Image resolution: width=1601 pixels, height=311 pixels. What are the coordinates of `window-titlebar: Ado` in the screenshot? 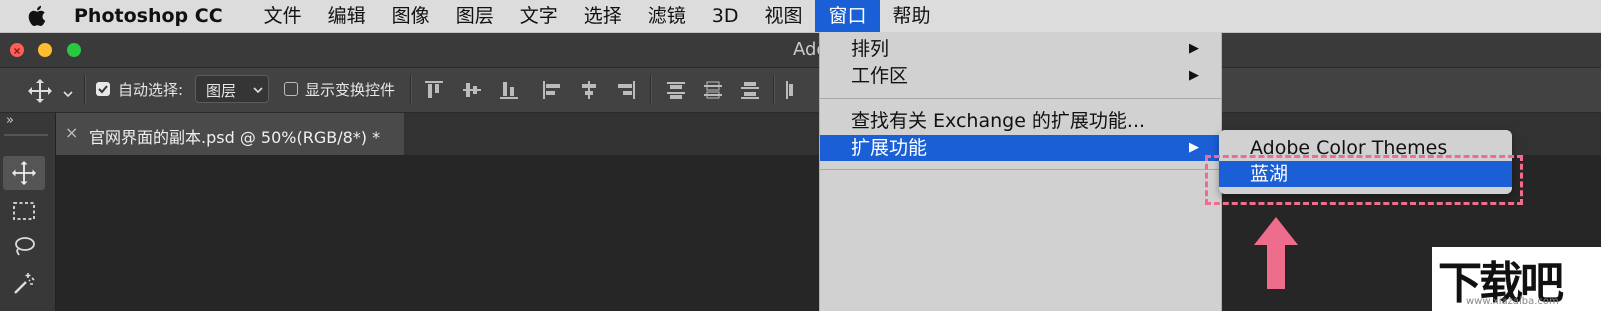 It's located at (800, 50).